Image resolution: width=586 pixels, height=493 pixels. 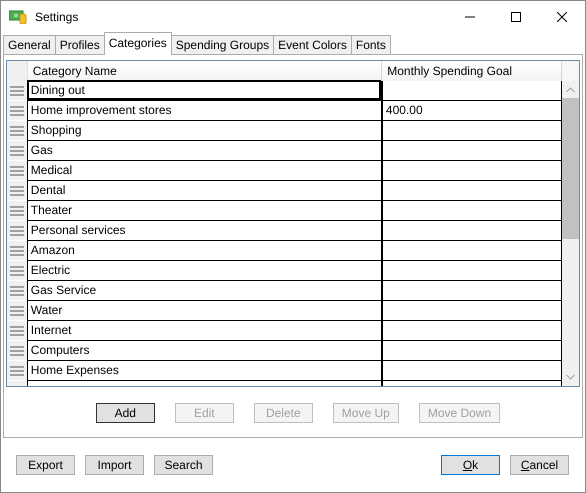 I want to click on window-title: Settings, so click(x=57, y=17).